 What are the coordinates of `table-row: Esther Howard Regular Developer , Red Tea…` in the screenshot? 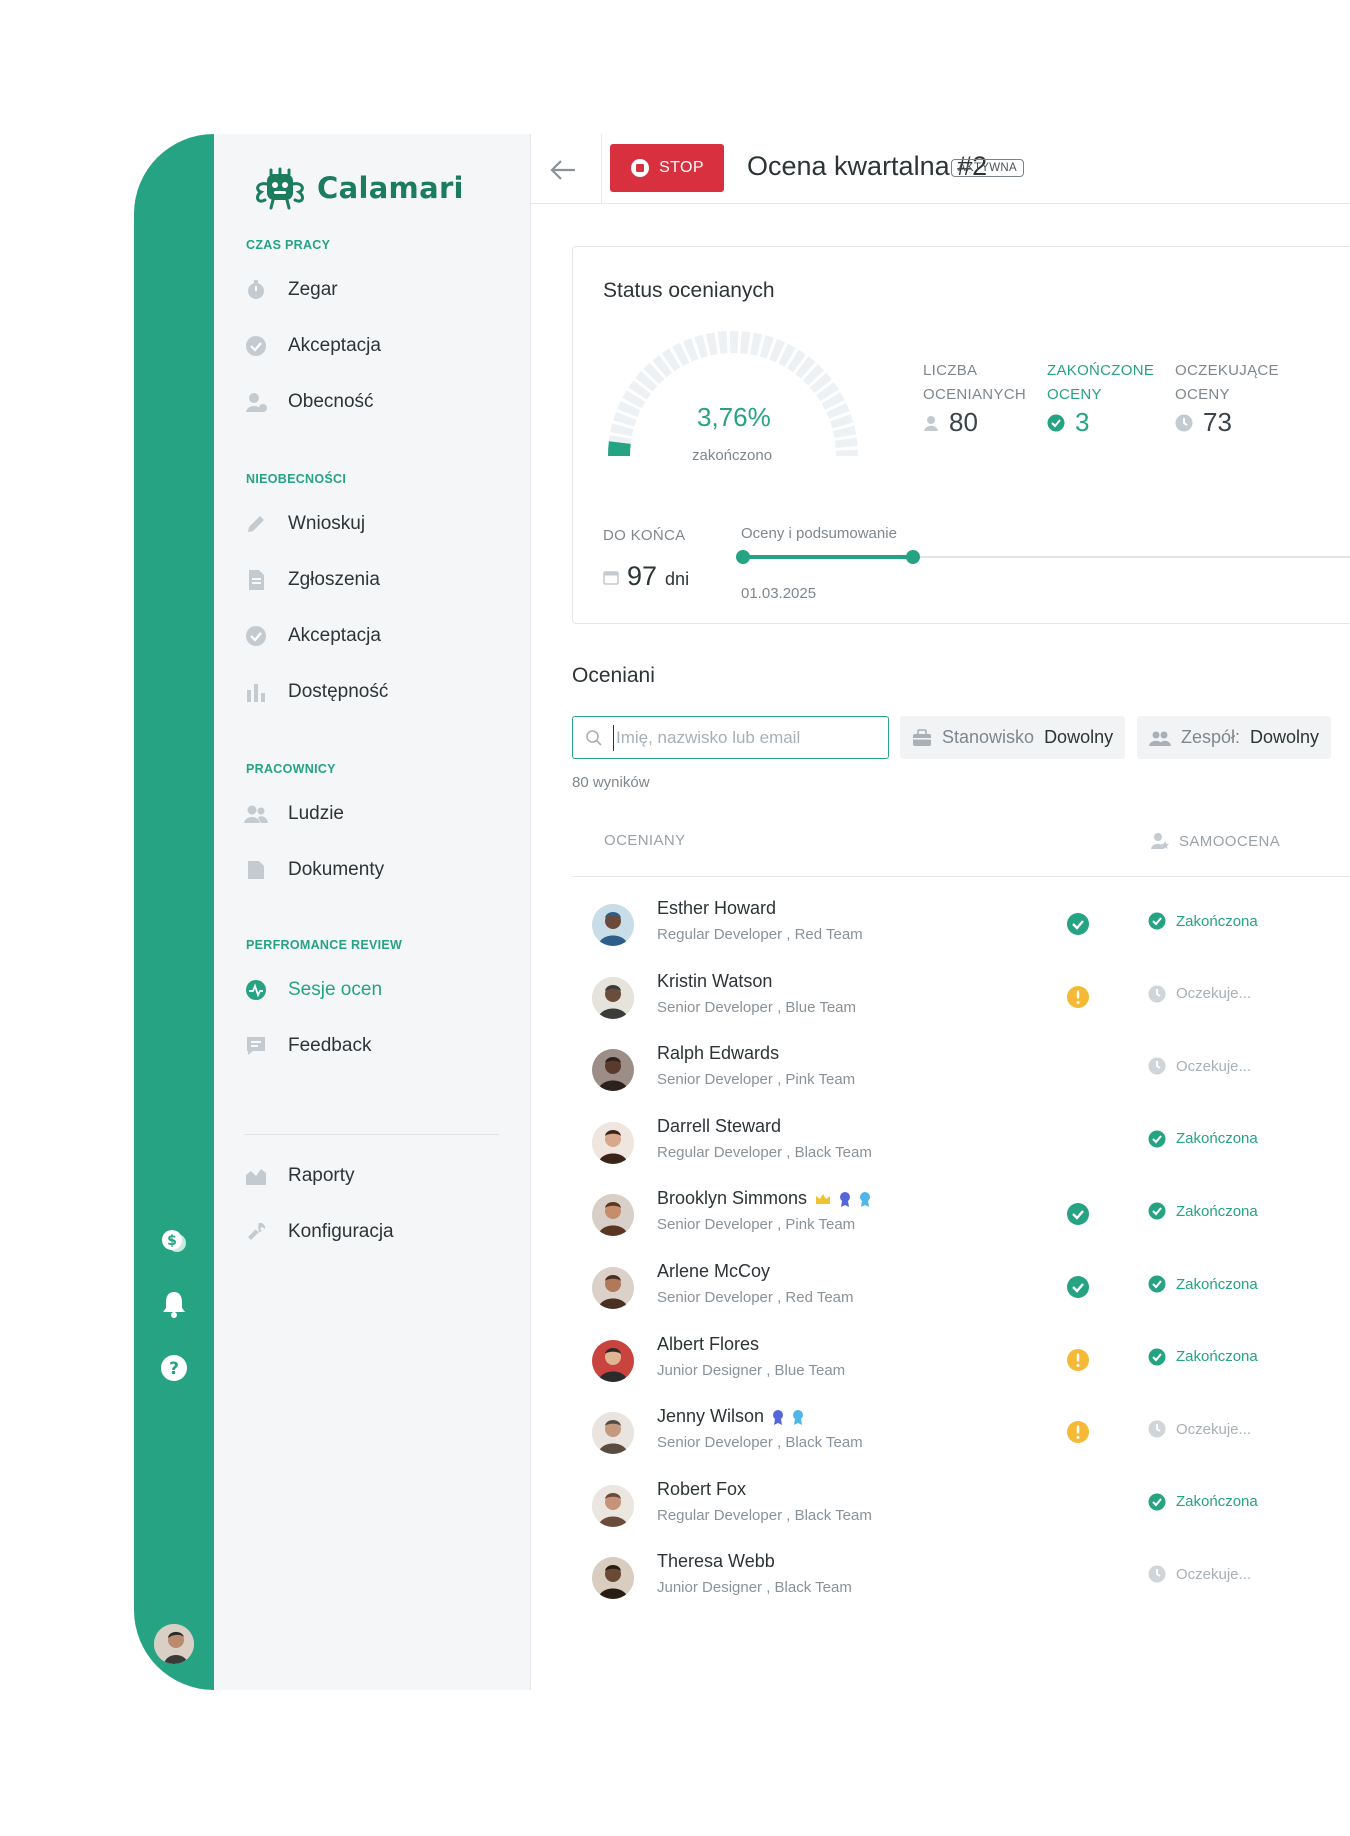 It's located at (961, 926).